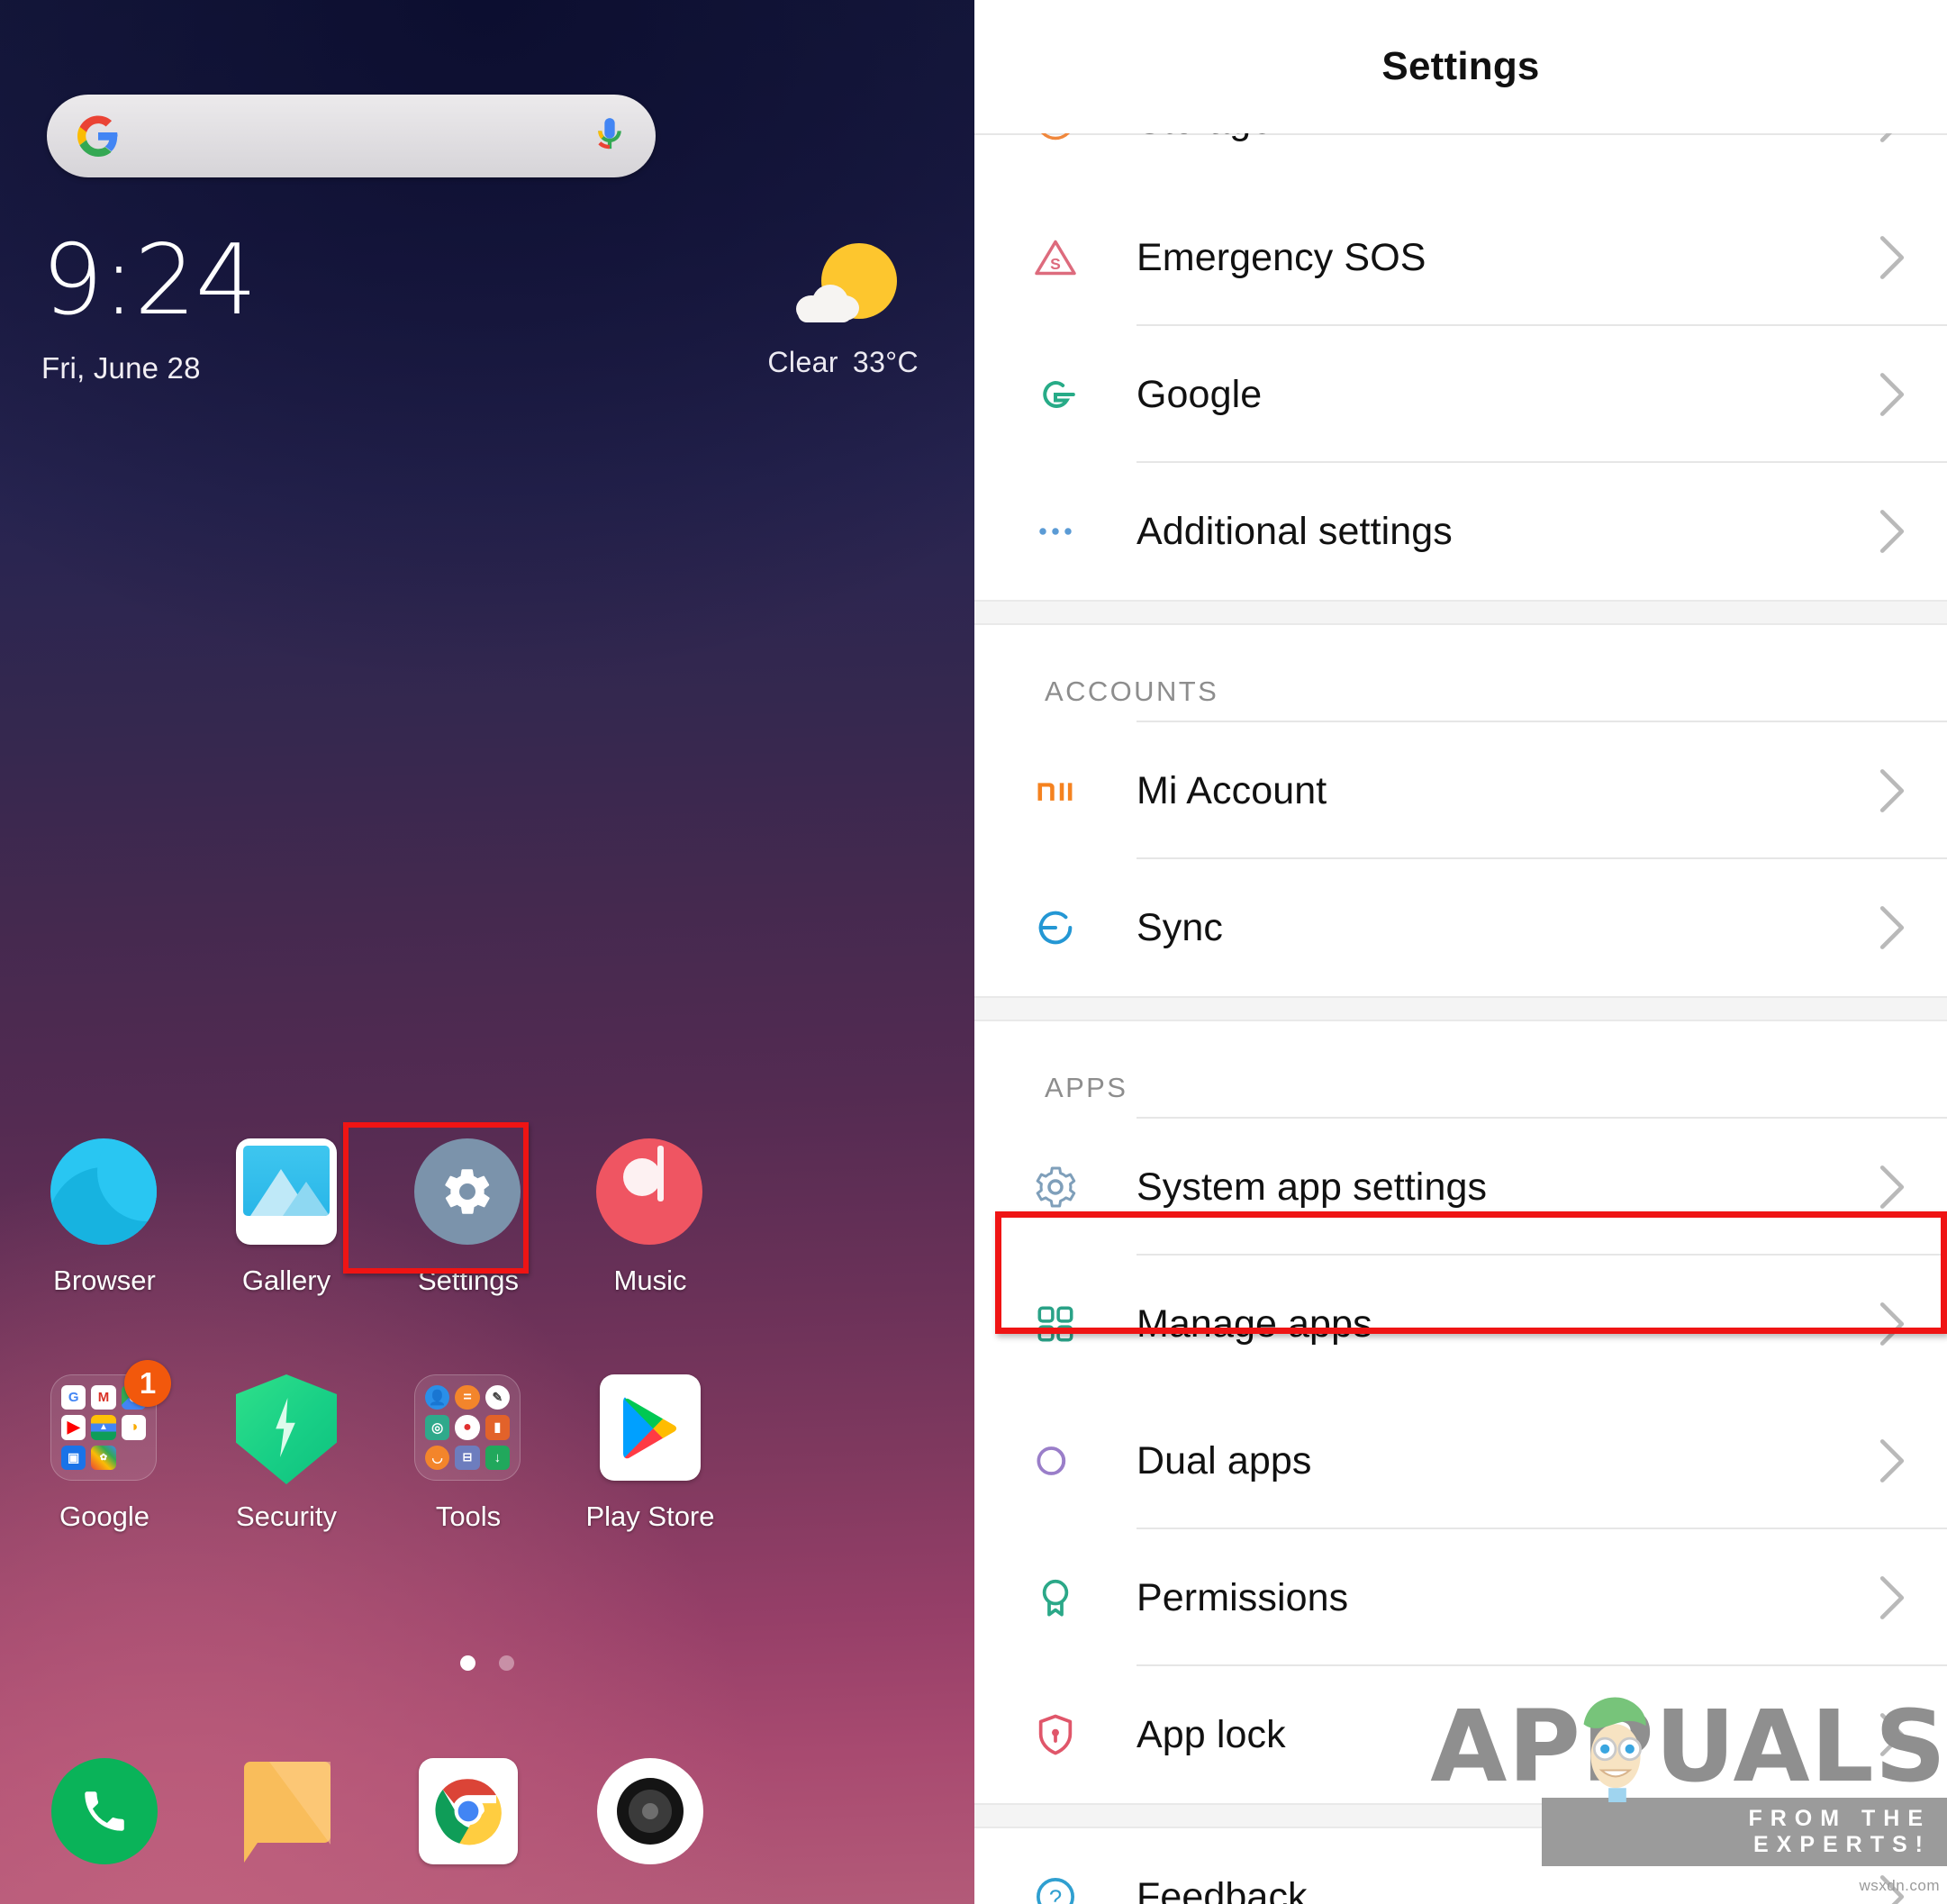 The width and height of the screenshot is (1947, 1904). I want to click on app-music: Music, so click(650, 1212).